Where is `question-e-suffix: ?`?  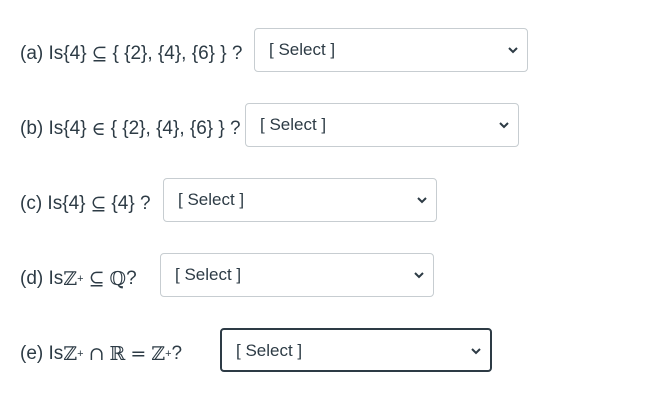
question-e-suffix: ? is located at coordinates (177, 353).